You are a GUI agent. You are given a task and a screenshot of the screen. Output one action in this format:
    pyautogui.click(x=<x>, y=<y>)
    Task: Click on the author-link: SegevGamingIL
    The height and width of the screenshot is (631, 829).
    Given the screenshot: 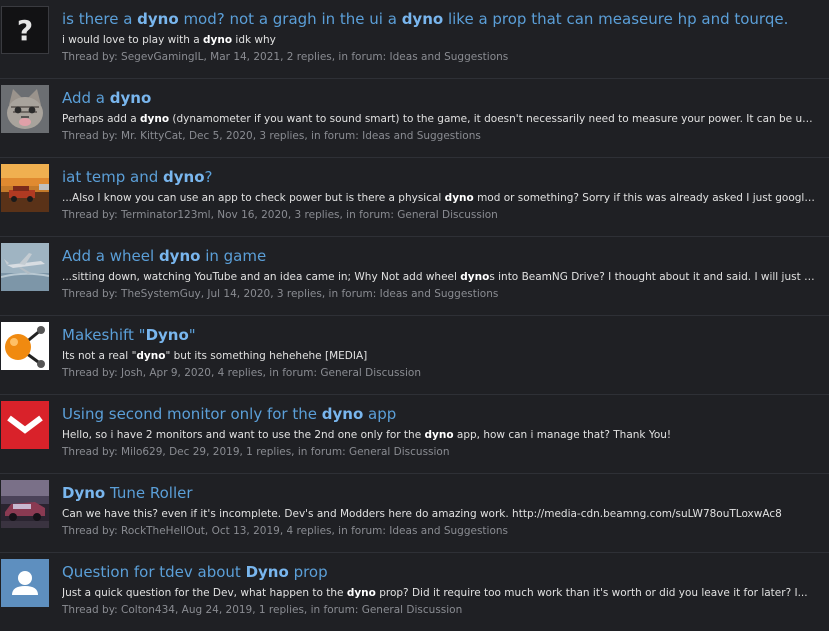 What is the action you would take?
    pyautogui.click(x=162, y=57)
    